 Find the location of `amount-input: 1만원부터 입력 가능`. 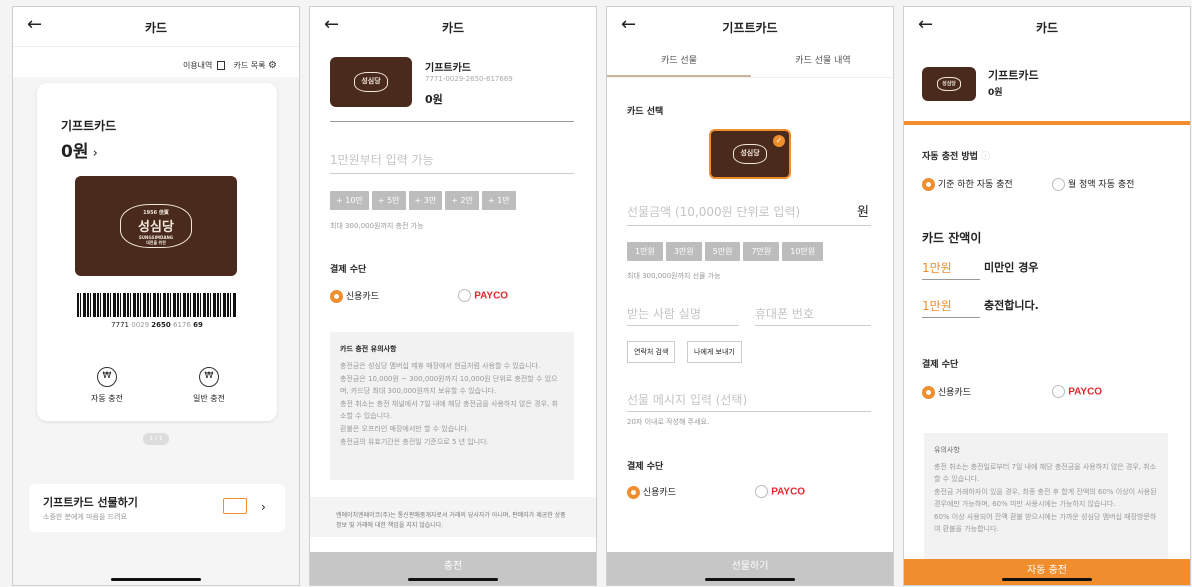

amount-input: 1만원부터 입력 가능 is located at coordinates (382, 159).